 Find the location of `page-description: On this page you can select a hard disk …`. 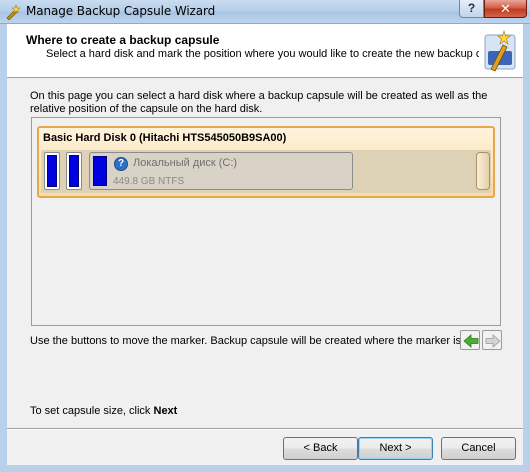

page-description: On this page you can select a hard disk … is located at coordinates (259, 102).